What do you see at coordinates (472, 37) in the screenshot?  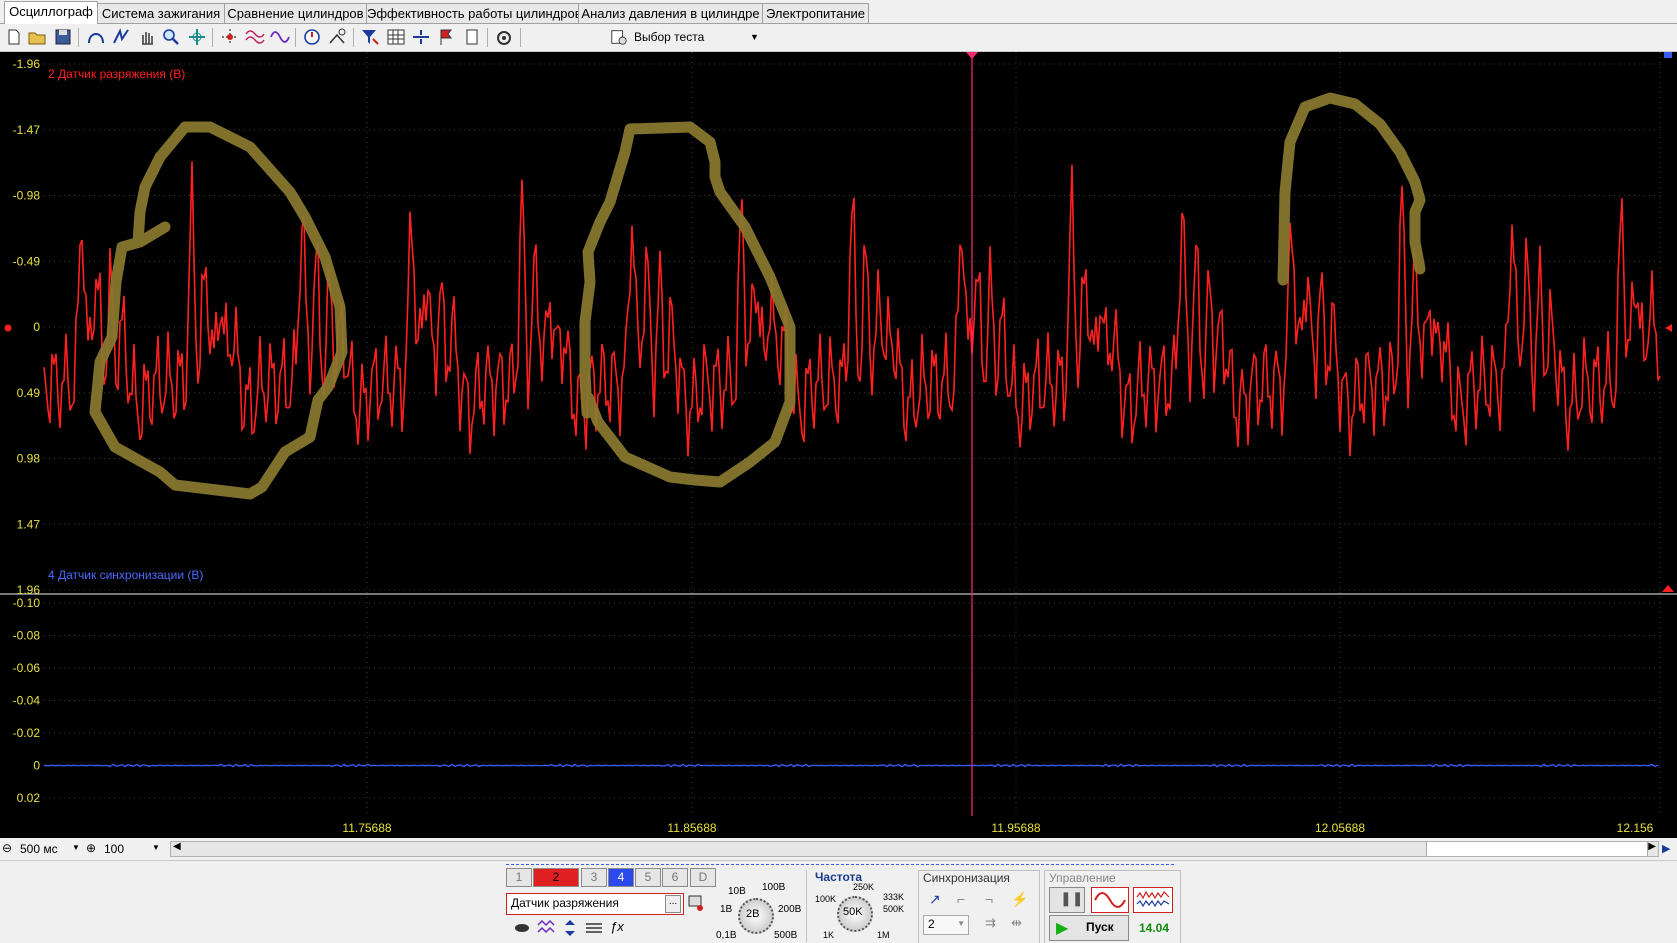 I see `page-icon` at bounding box center [472, 37].